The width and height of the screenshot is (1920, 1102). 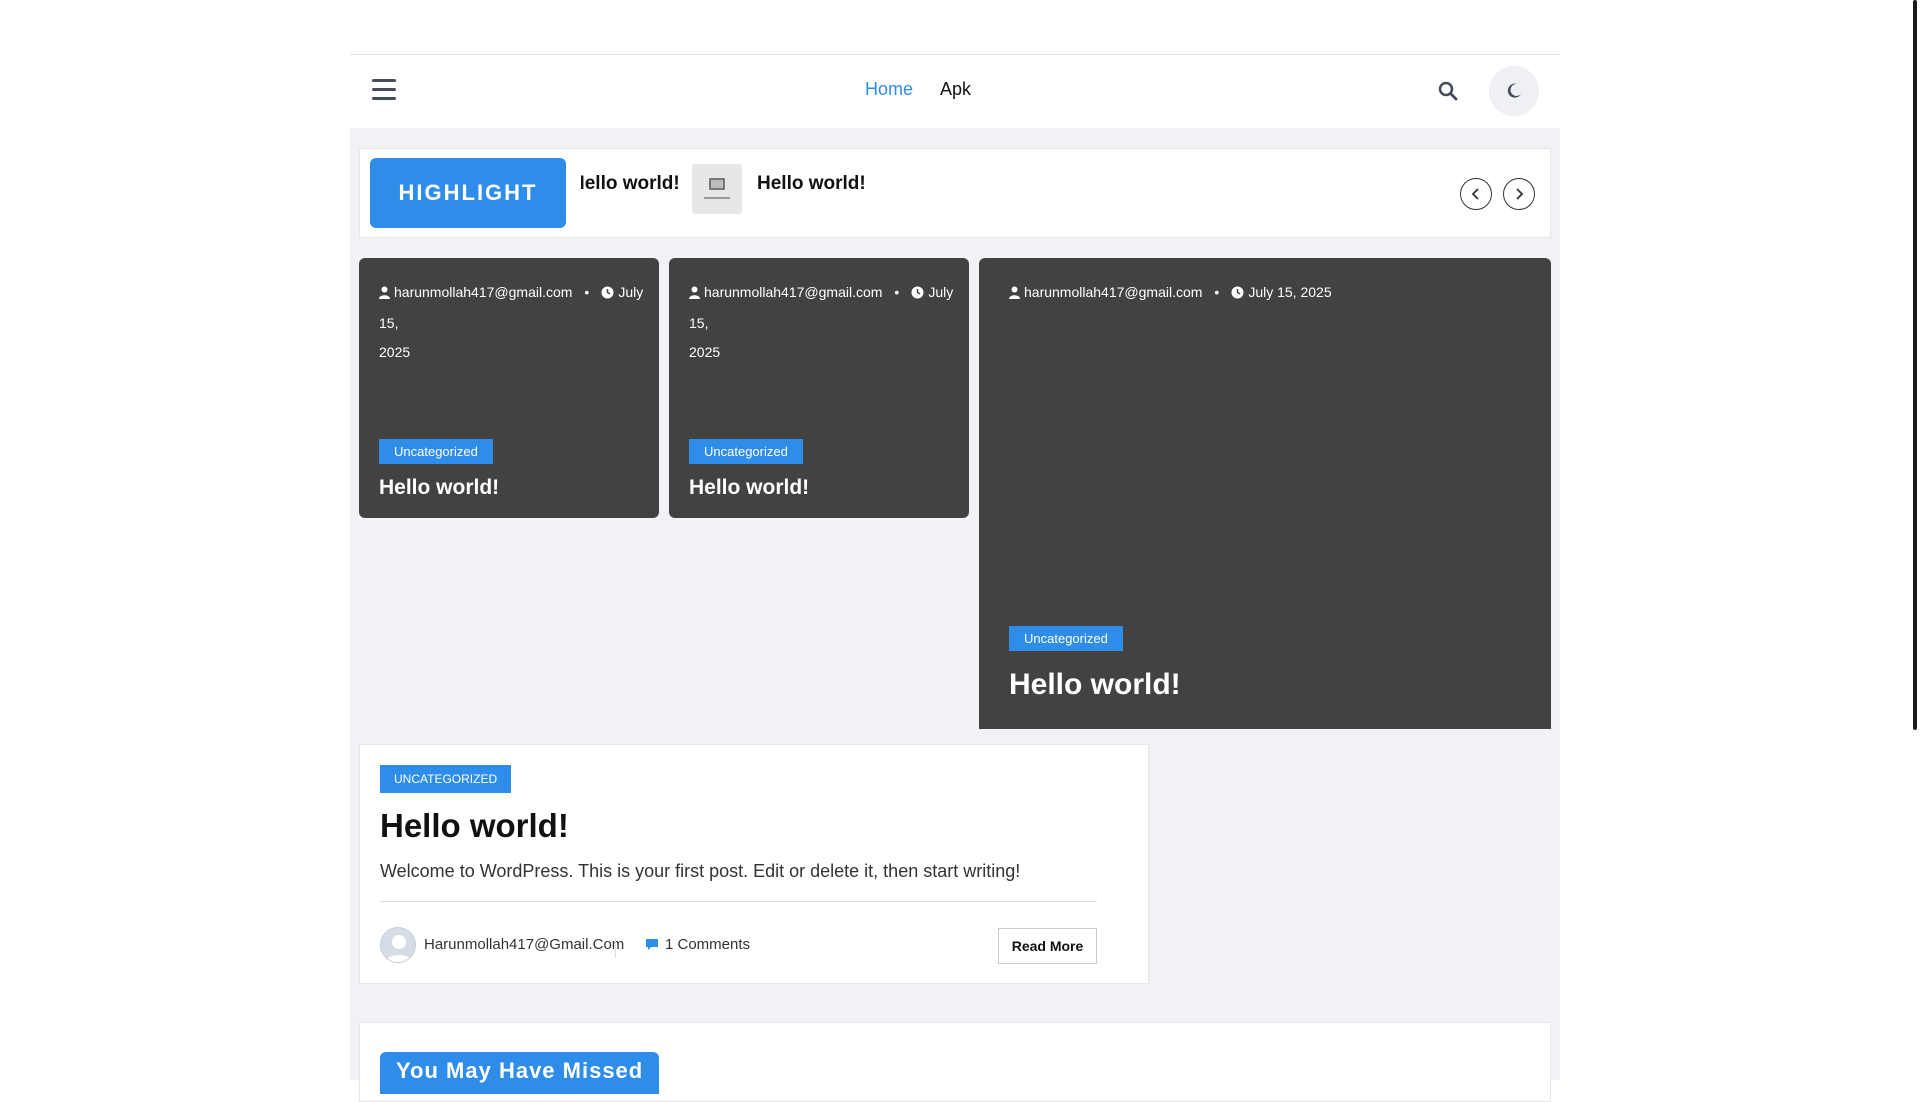 I want to click on main-navbar: Home Apk, so click(x=955, y=91).